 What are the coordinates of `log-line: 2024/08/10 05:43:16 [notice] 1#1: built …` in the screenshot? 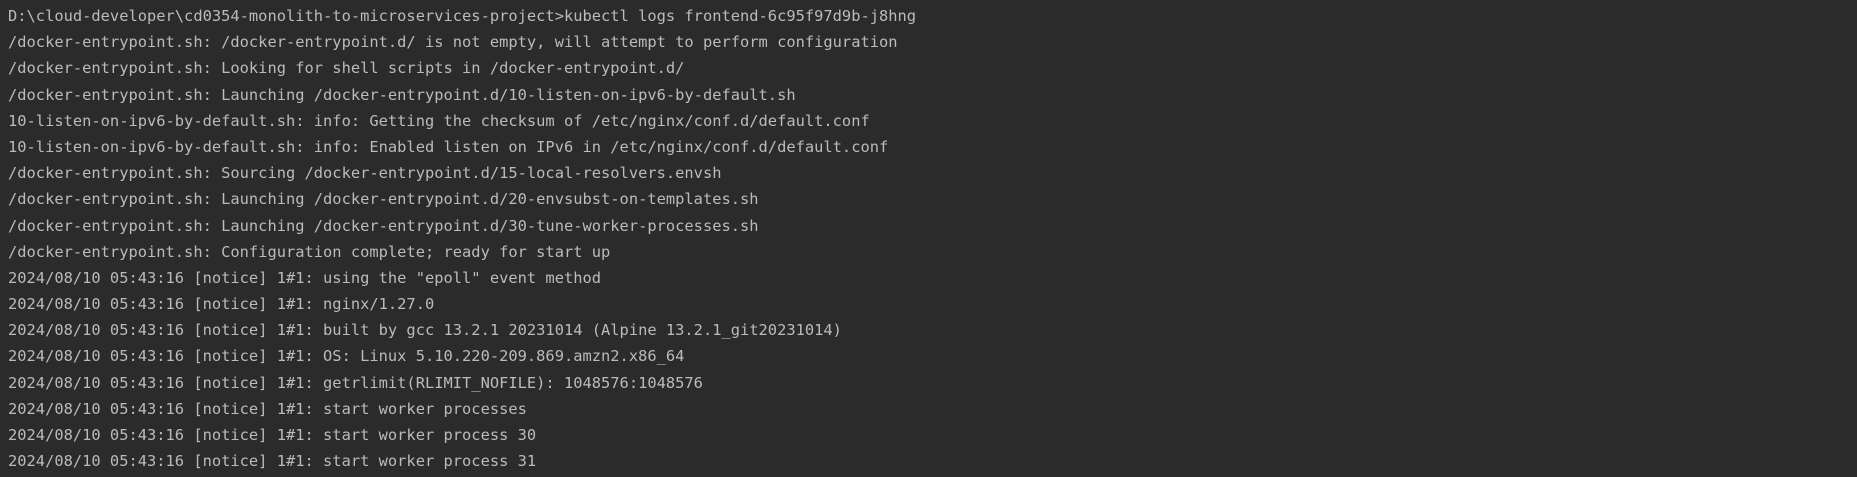 It's located at (425, 330).